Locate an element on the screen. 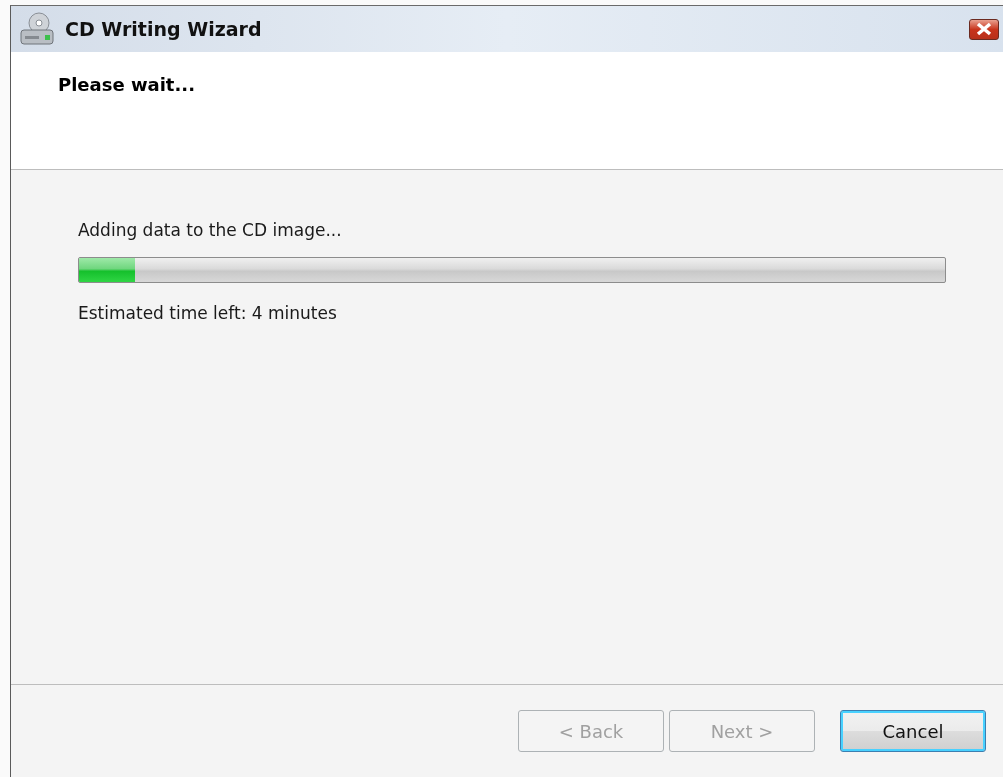 The width and height of the screenshot is (1003, 777). time-remaining: Estimated time left: 4 minutes is located at coordinates (207, 313).